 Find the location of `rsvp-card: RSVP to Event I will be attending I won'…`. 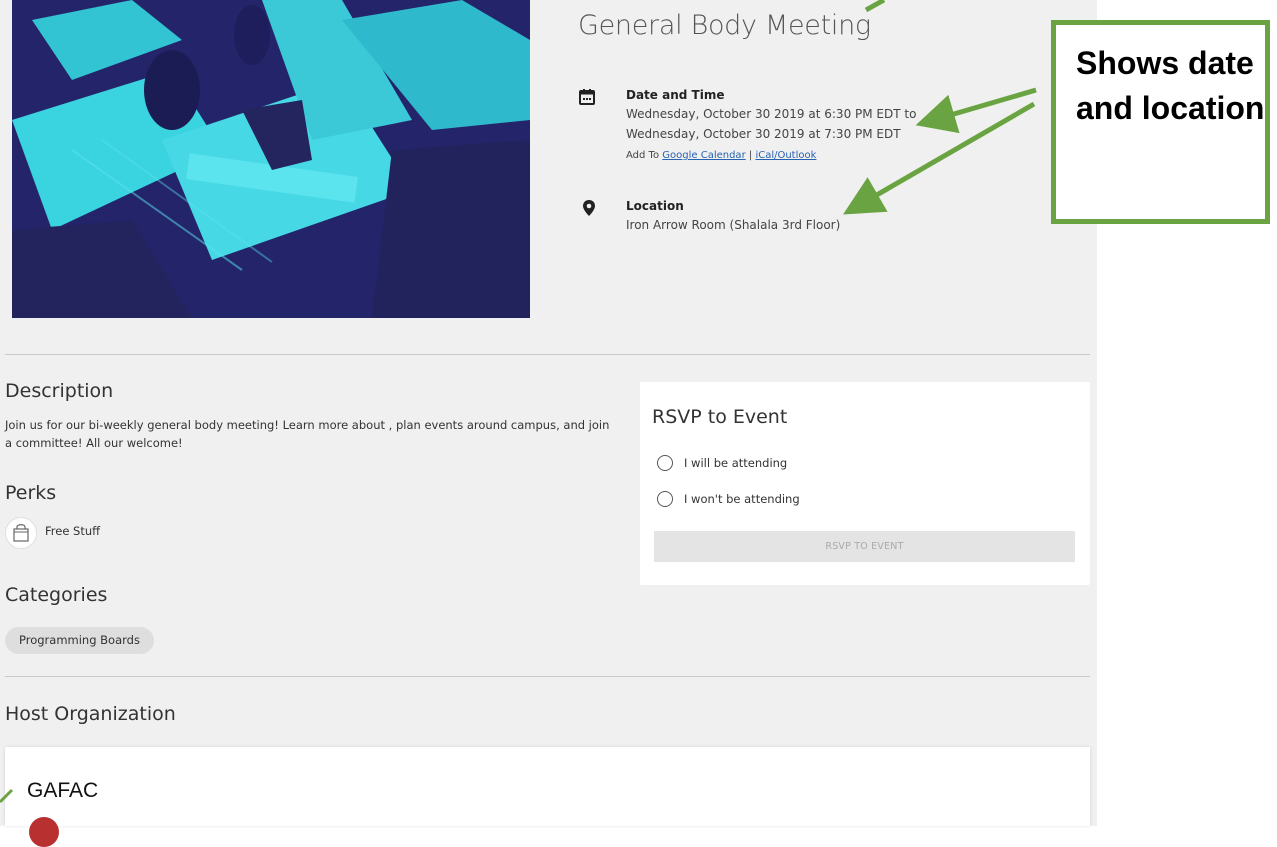

rsvp-card: RSVP to Event I will be attending I won'… is located at coordinates (865, 483).